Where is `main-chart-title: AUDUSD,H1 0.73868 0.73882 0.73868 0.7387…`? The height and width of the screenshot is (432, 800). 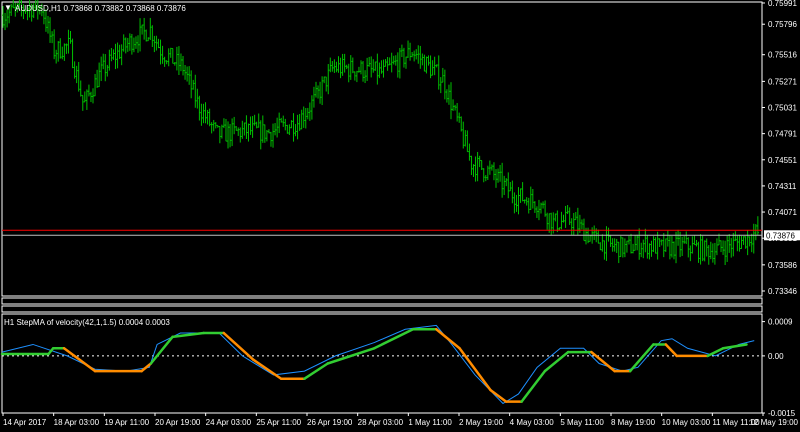 main-chart-title: AUDUSD,H1 0.73868 0.73882 0.73868 0.7387… is located at coordinates (100, 8).